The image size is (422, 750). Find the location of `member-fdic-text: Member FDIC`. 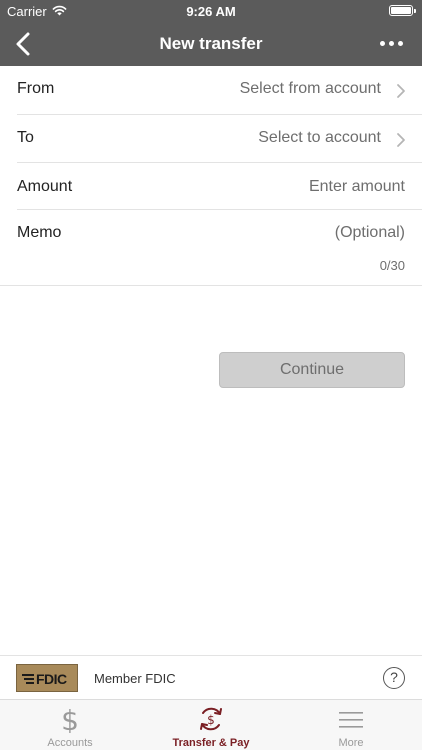

member-fdic-text: Member FDIC is located at coordinates (135, 678).